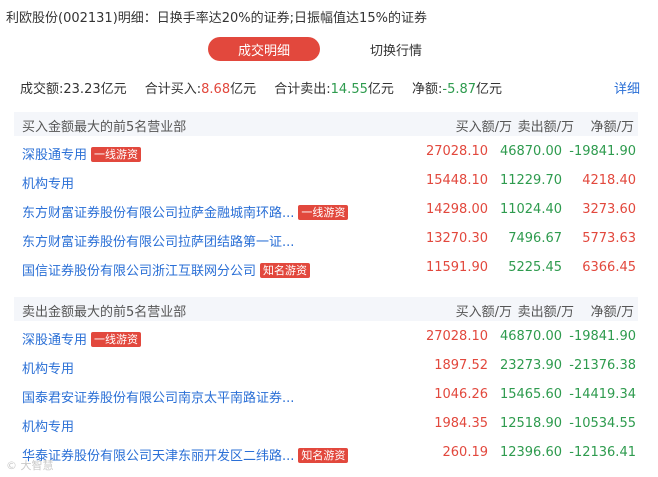 The image size is (658, 477). I want to click on sell-section-title: 卖出金额最大的前5名营业部, so click(104, 312).